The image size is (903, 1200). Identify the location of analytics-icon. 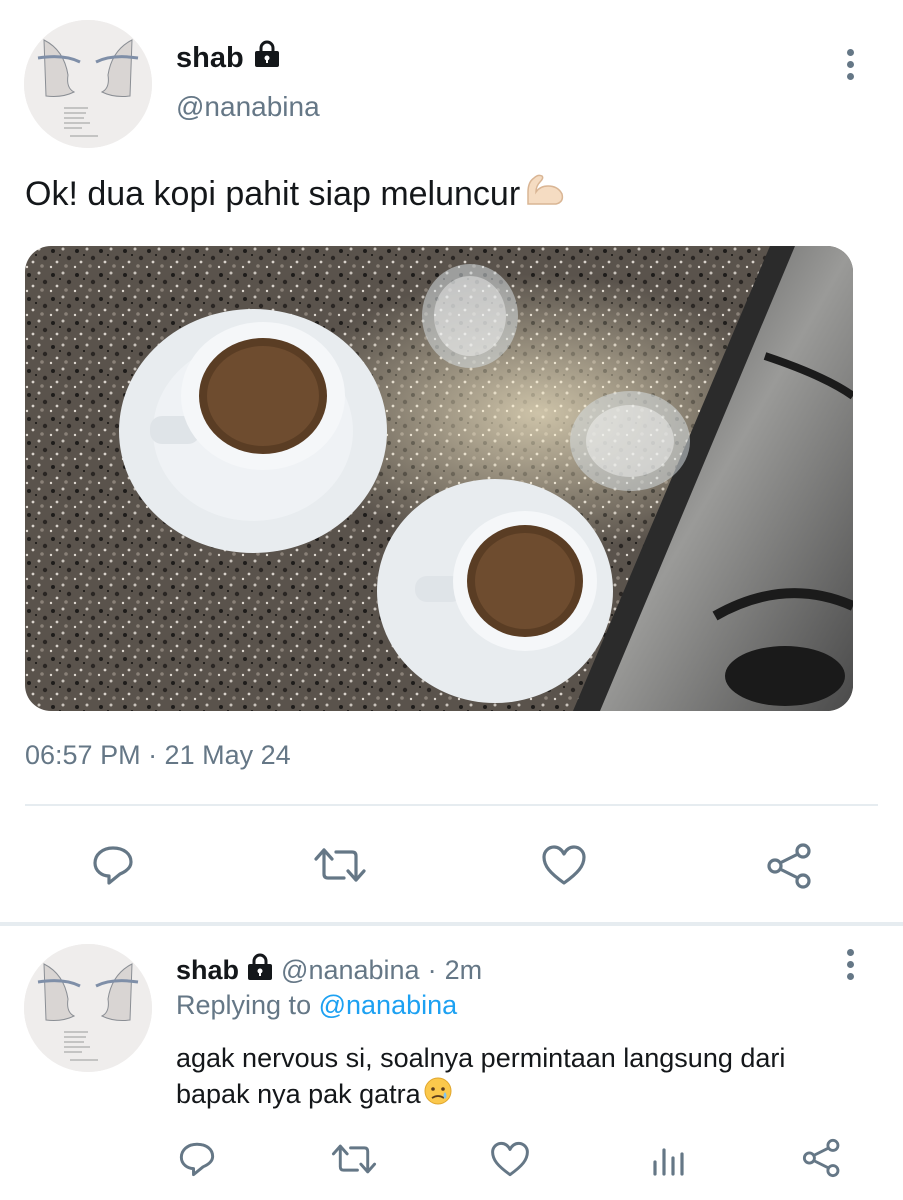
(668, 1162).